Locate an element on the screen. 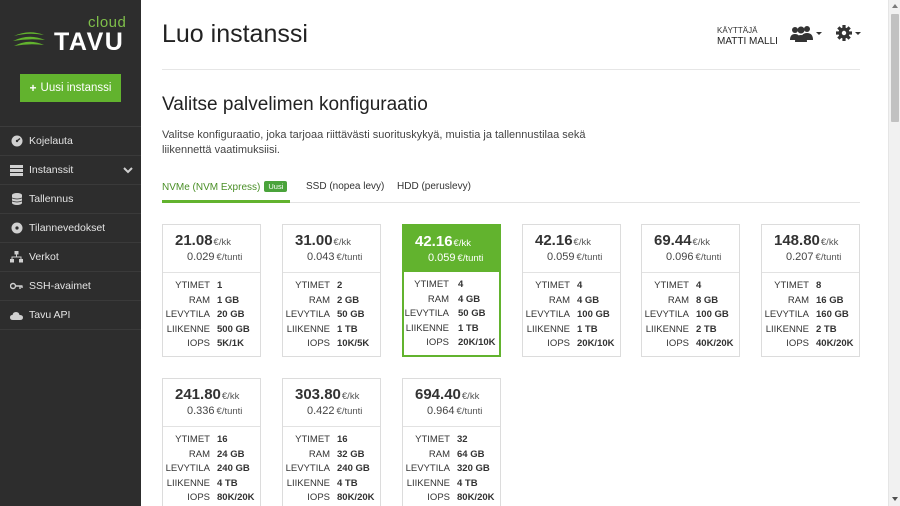 This screenshot has width=900, height=506. user-label: KÄYTTÄJÄ is located at coordinates (737, 30).